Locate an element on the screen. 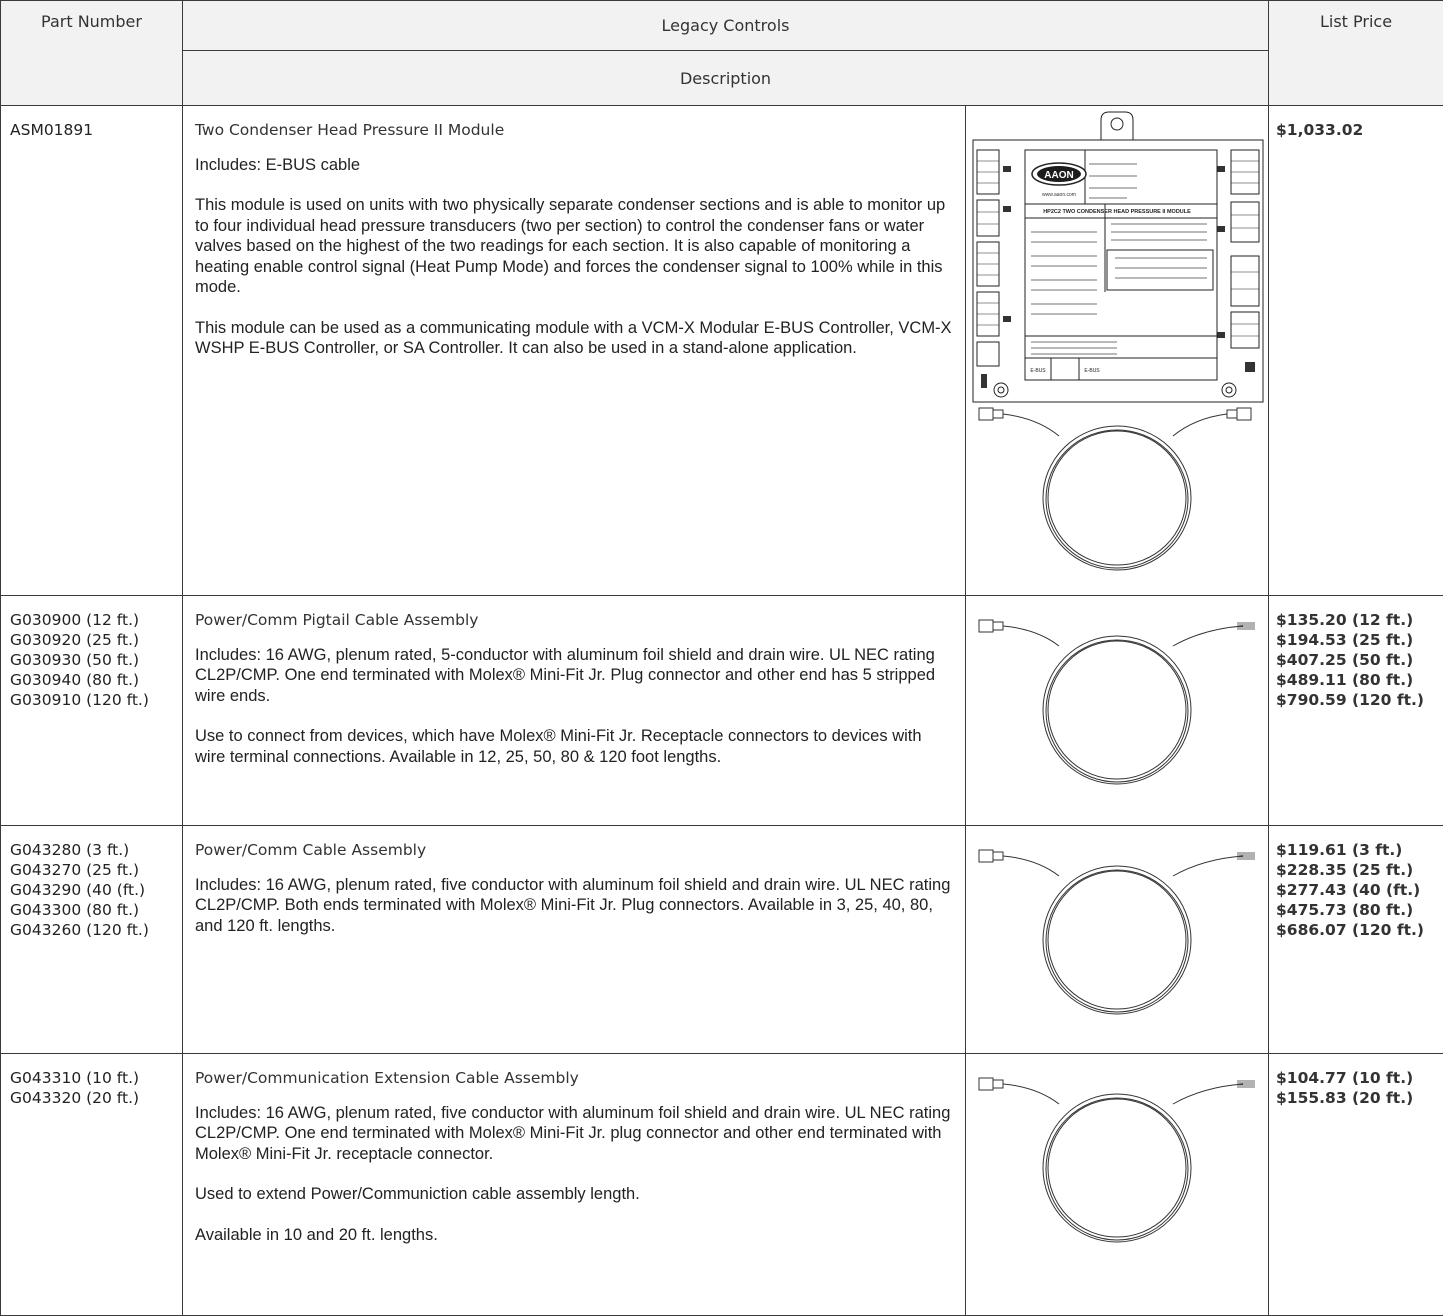  comm-cable-image is located at coordinates (1117, 939).